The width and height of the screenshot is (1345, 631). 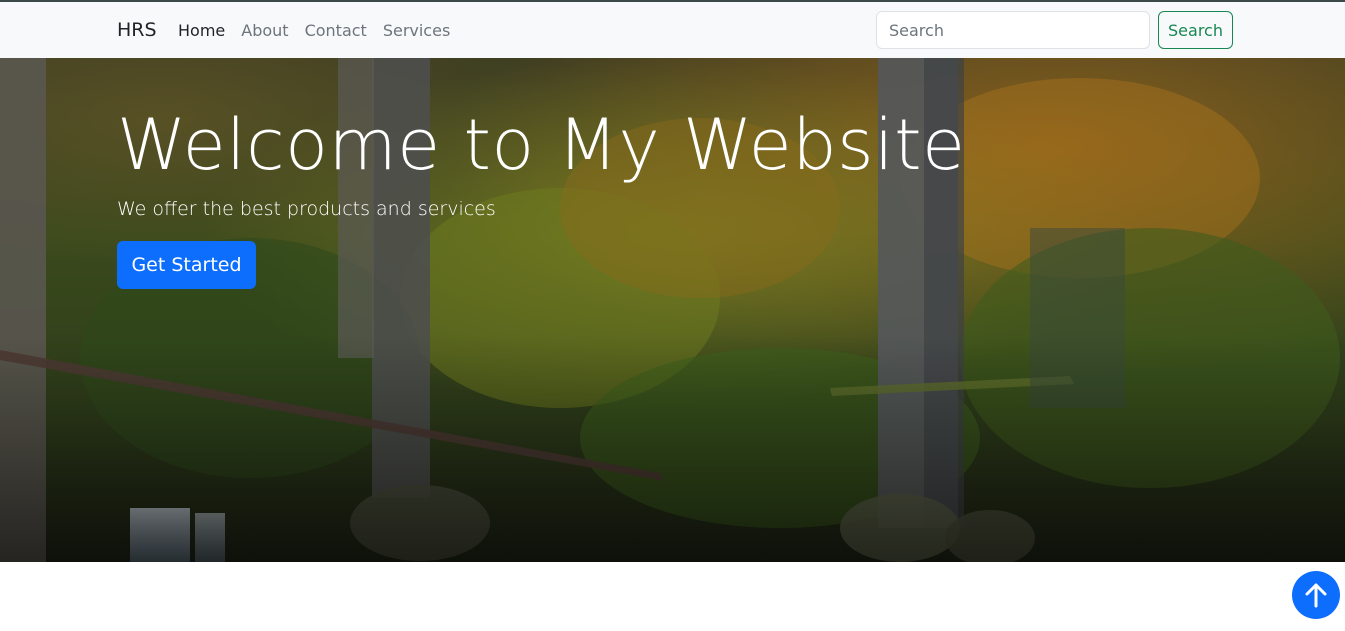 I want to click on navbar: HRS Home About Contact Services Search, so click(x=672, y=30).